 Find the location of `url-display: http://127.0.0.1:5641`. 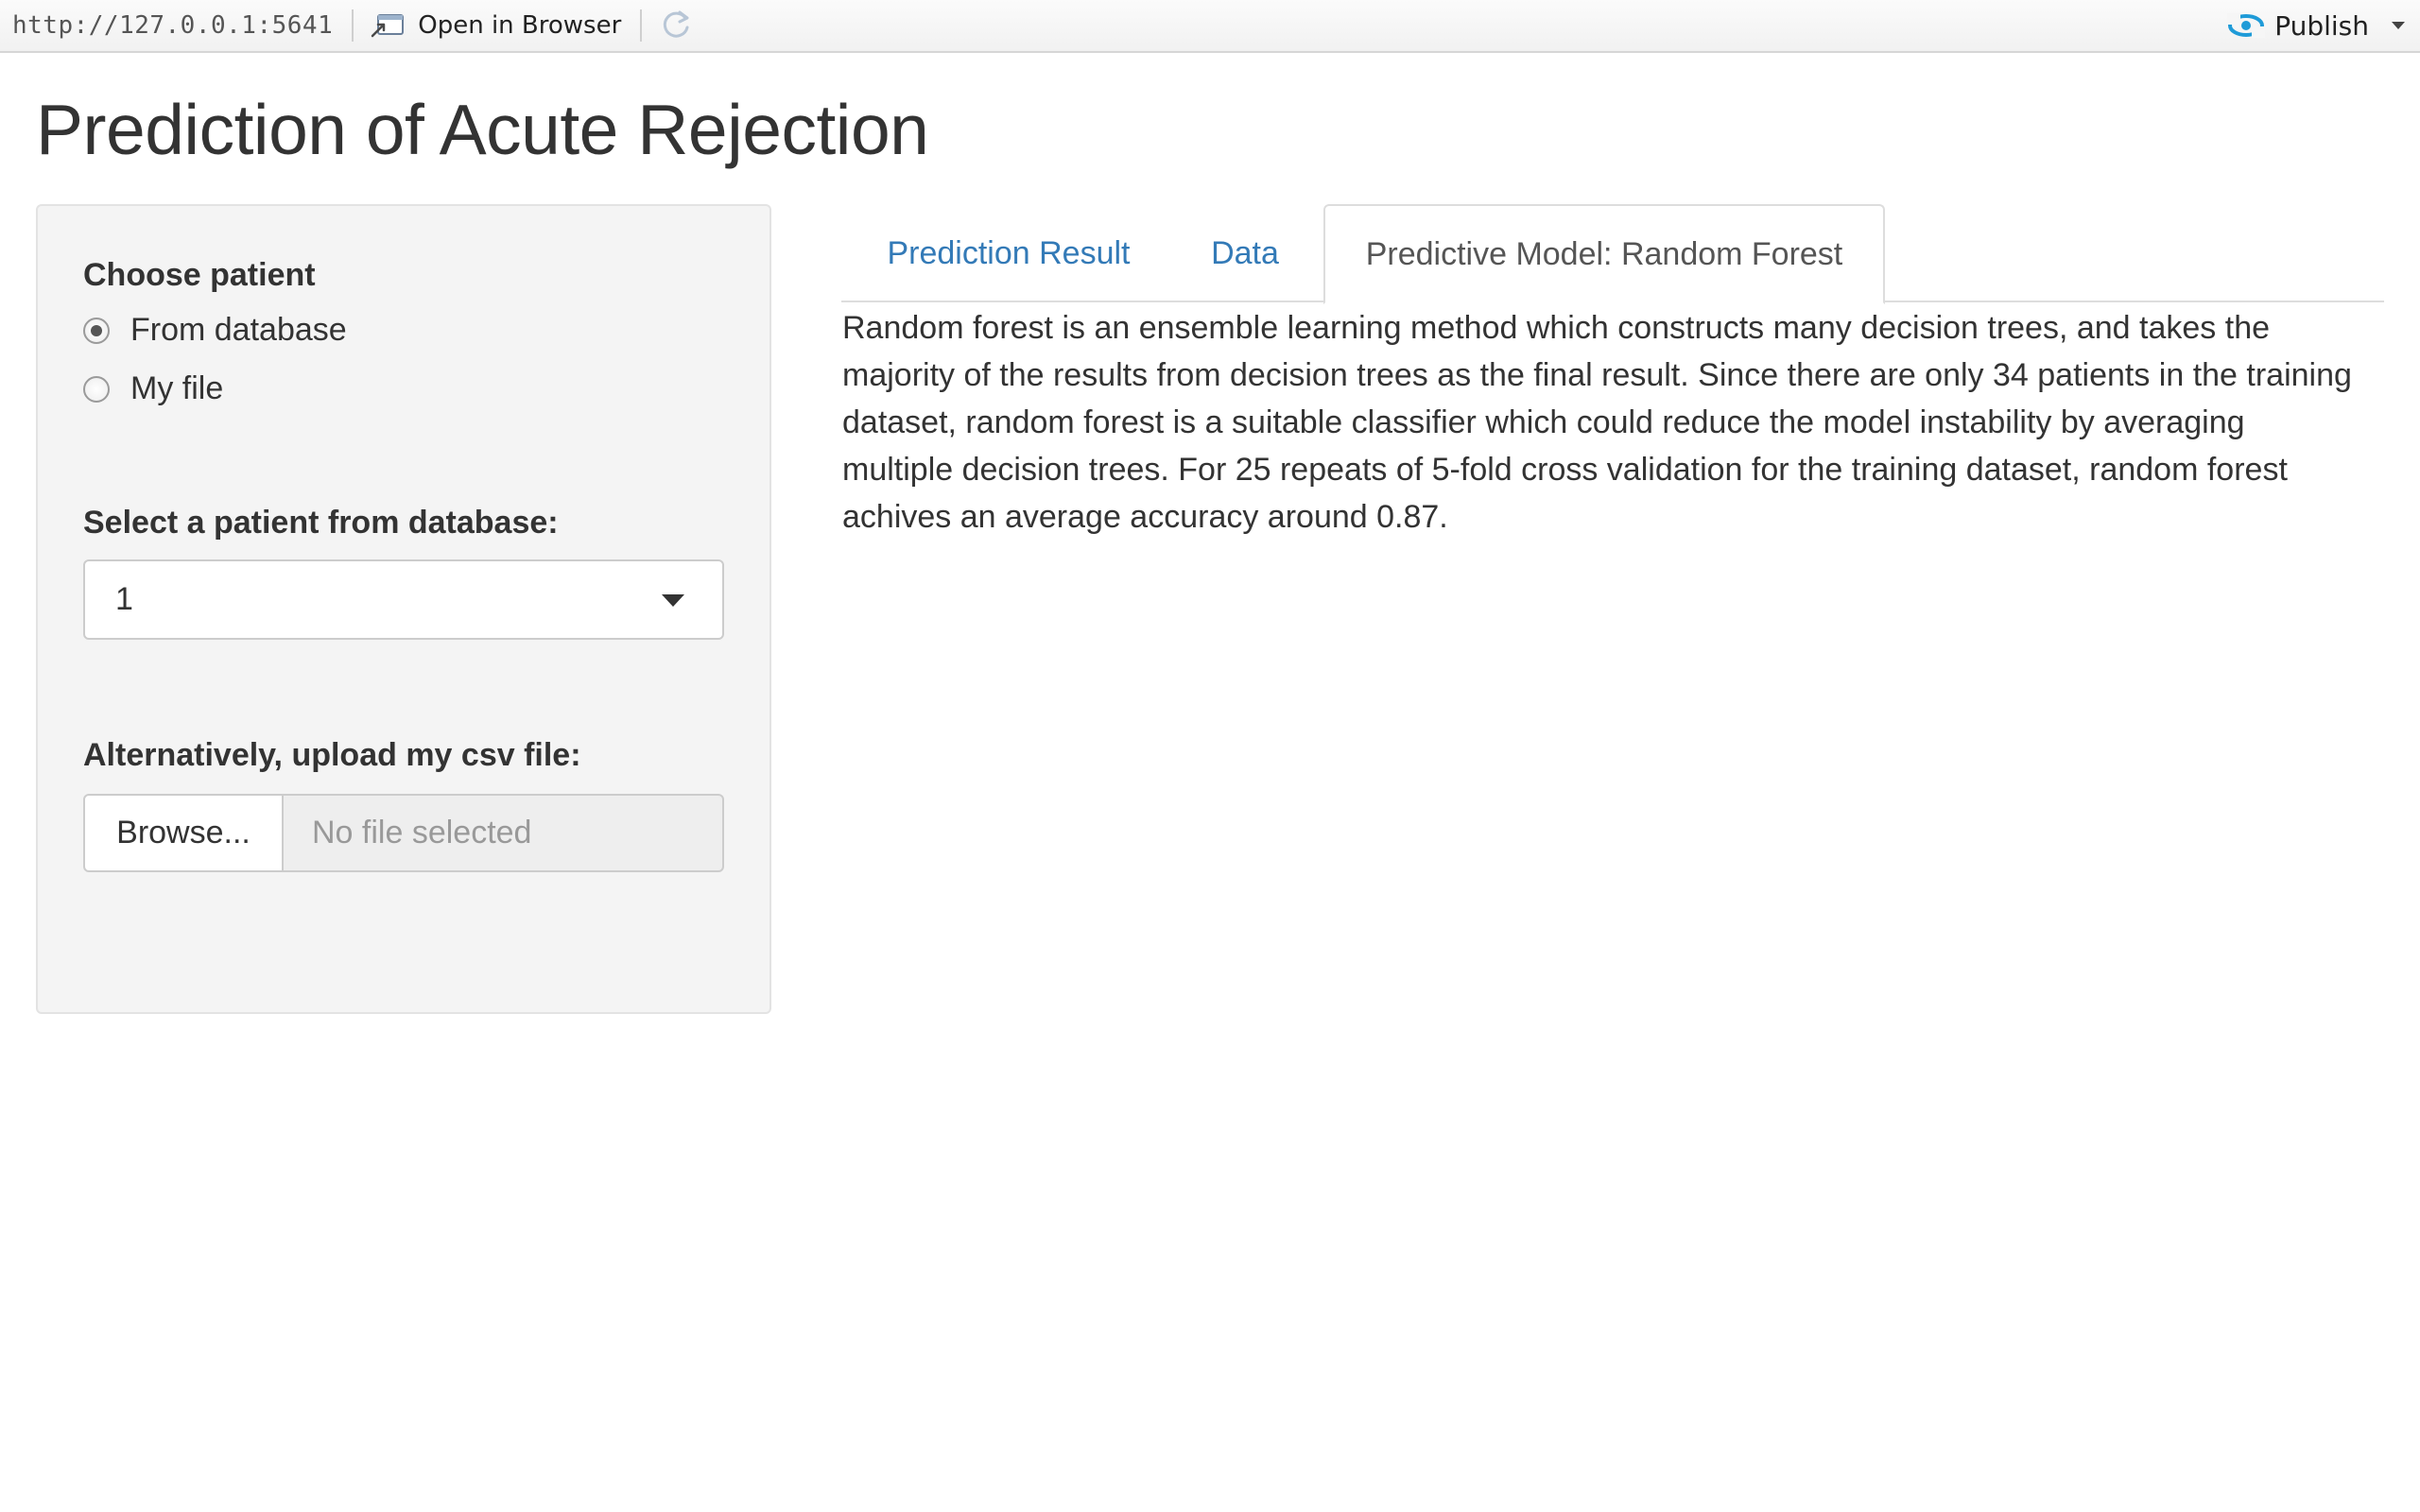

url-display: http://127.0.0.1:5641 is located at coordinates (173, 25).